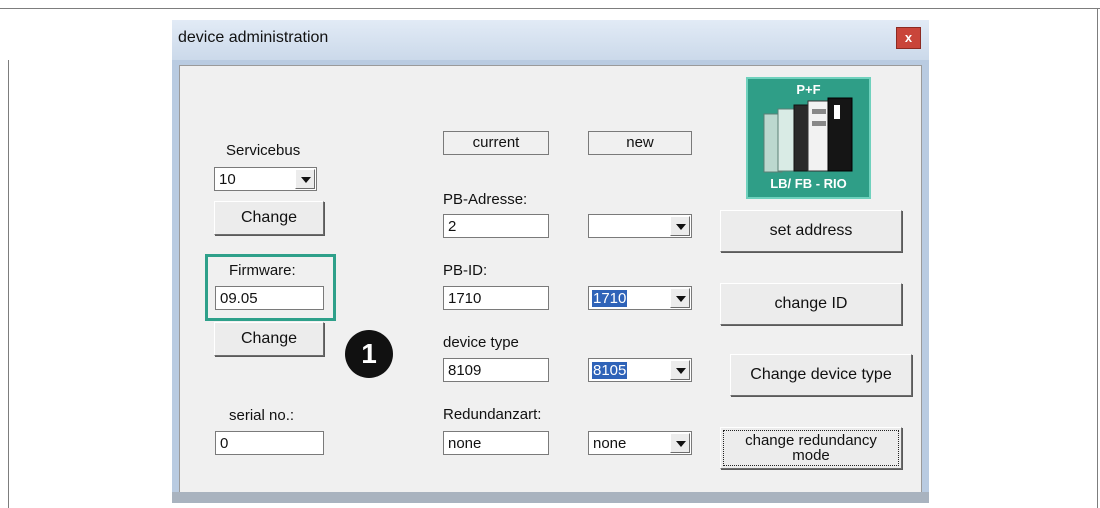  What do you see at coordinates (1097, 258) in the screenshot?
I see `frame-right-border` at bounding box center [1097, 258].